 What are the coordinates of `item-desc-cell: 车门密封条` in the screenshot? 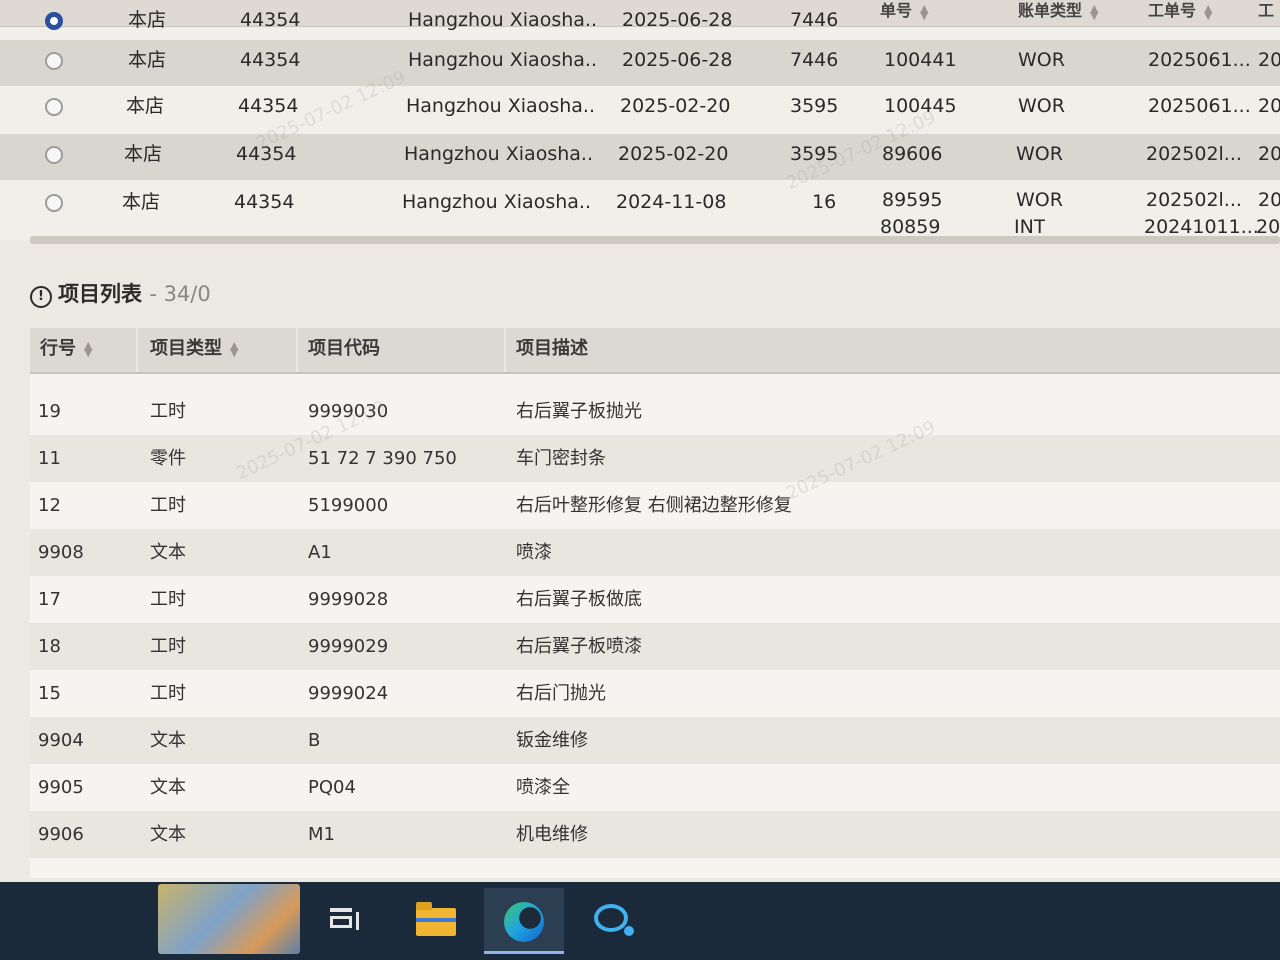 It's located at (561, 458).